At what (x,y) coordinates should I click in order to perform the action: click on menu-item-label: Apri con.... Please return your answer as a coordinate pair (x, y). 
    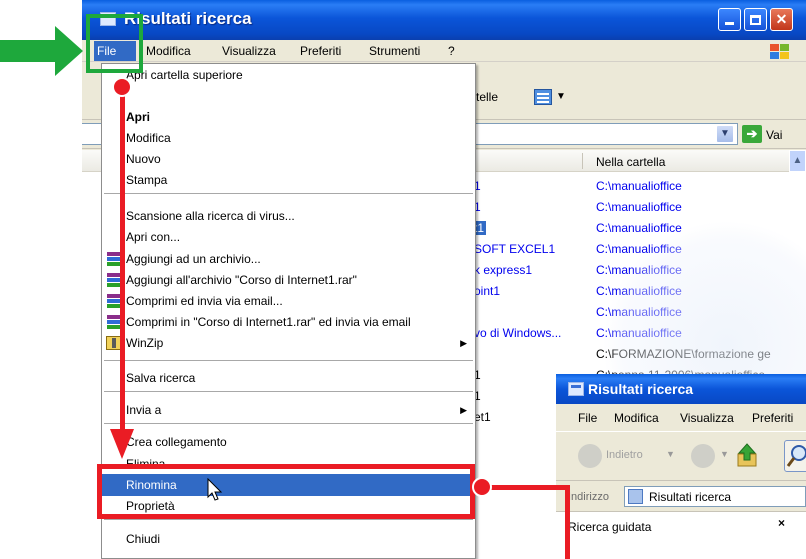
    Looking at the image, I should click on (153, 237).